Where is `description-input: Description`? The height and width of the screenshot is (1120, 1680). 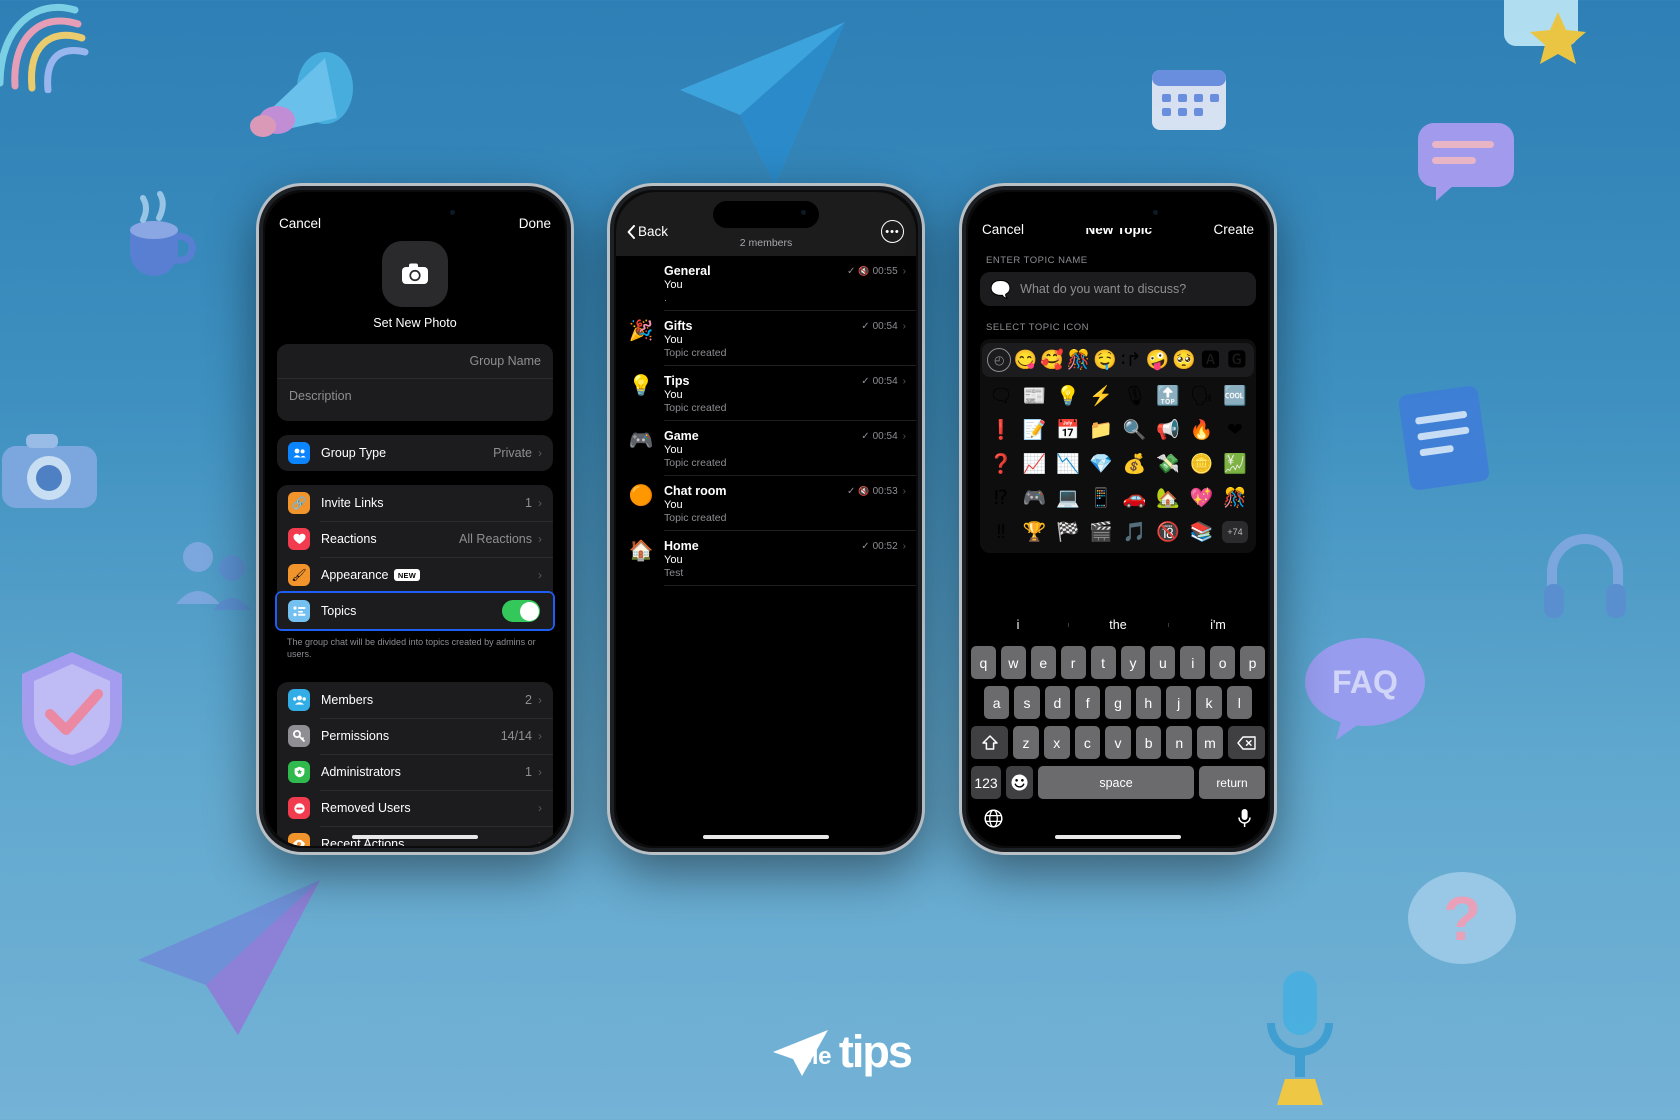
description-input: Description is located at coordinates (415, 400).